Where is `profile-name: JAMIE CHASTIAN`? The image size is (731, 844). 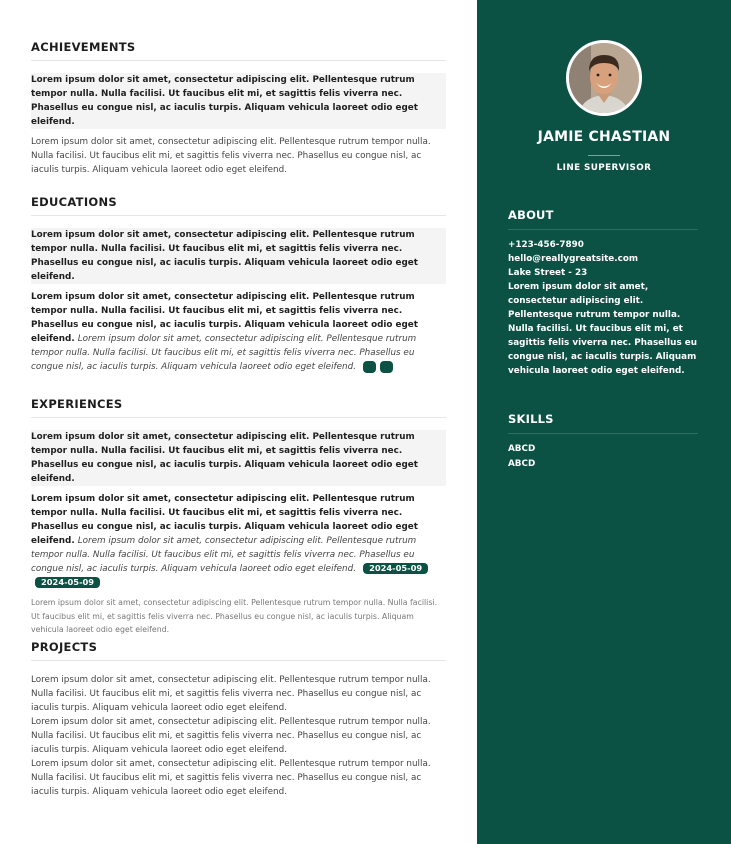
profile-name: JAMIE CHASTIAN is located at coordinates (604, 137).